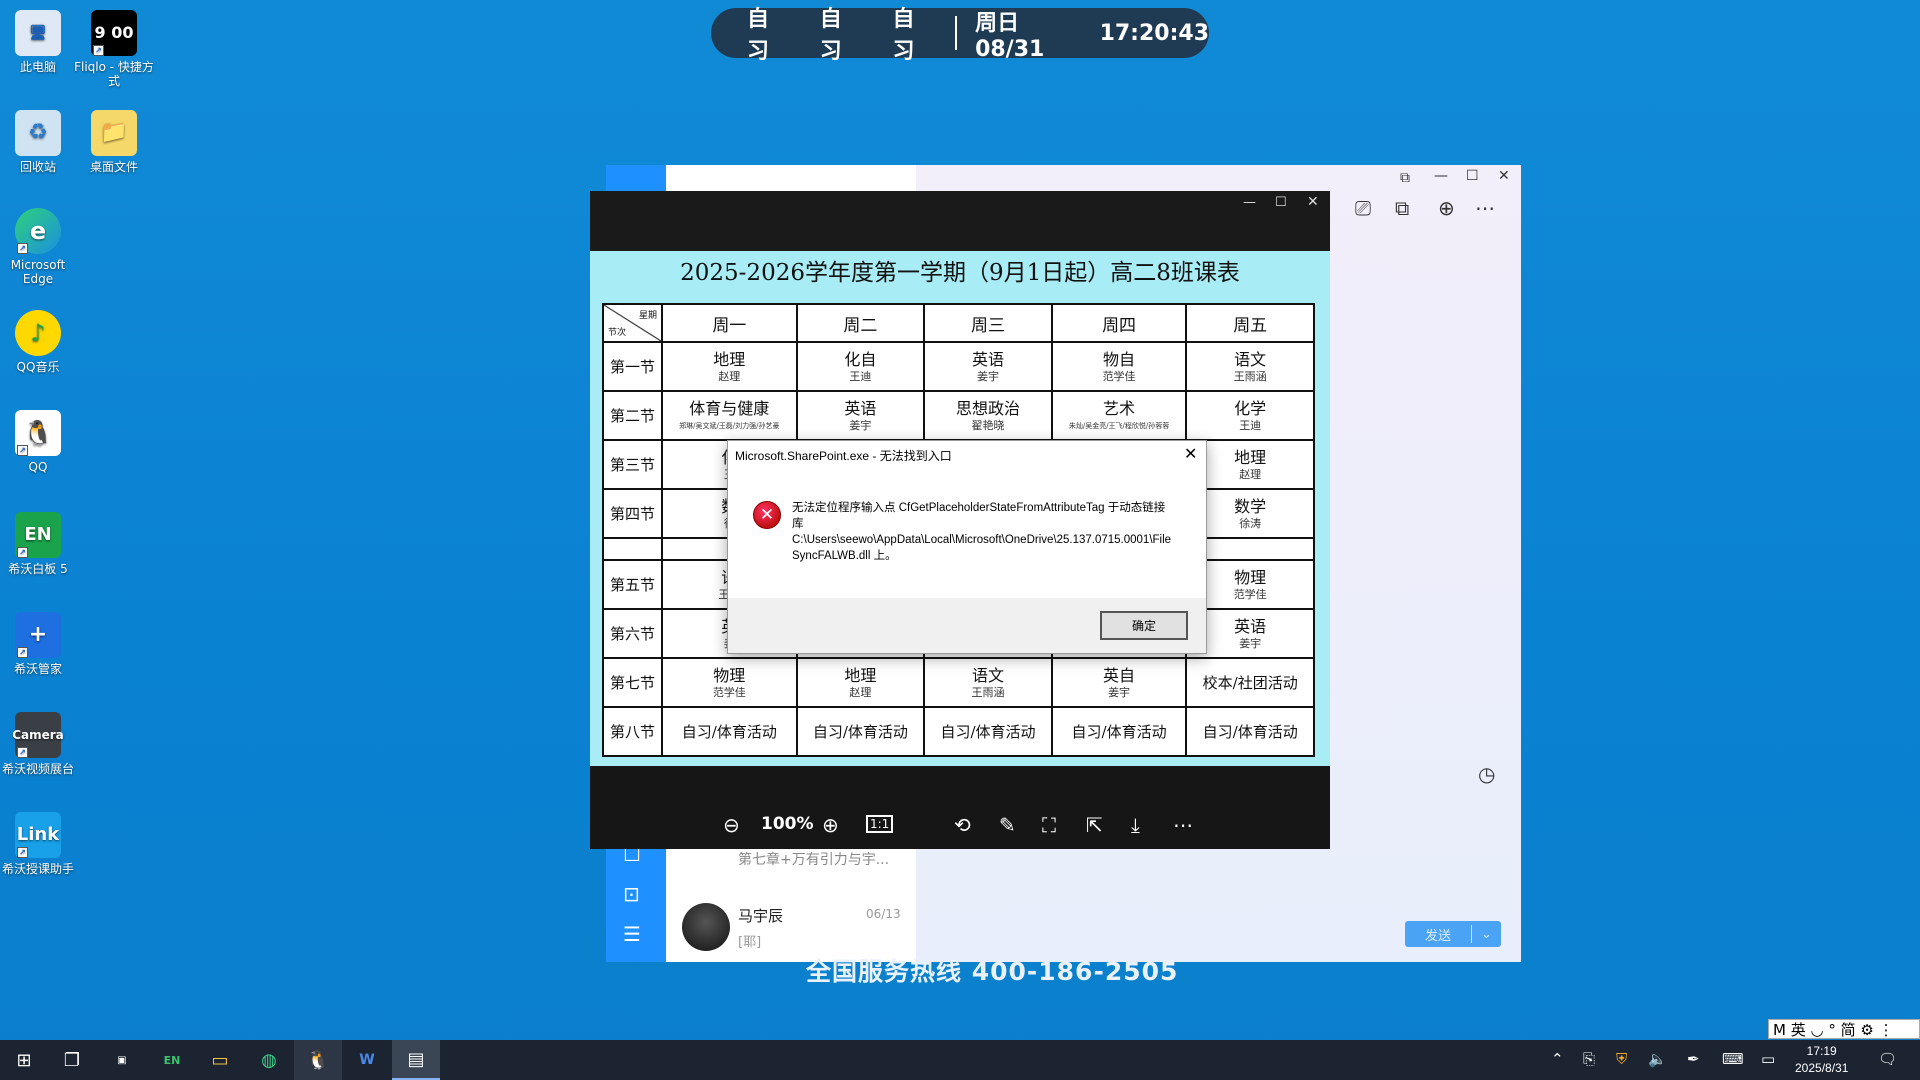  I want to click on contact-last-message: [耶], so click(750, 942).